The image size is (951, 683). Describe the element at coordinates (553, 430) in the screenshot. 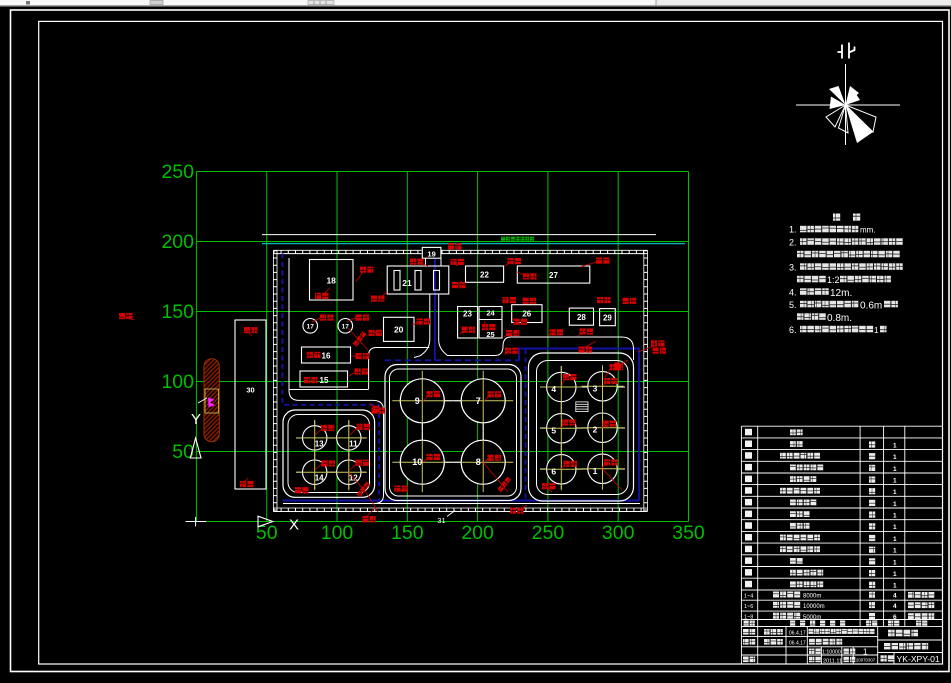

I see `svg-text: 5` at that location.